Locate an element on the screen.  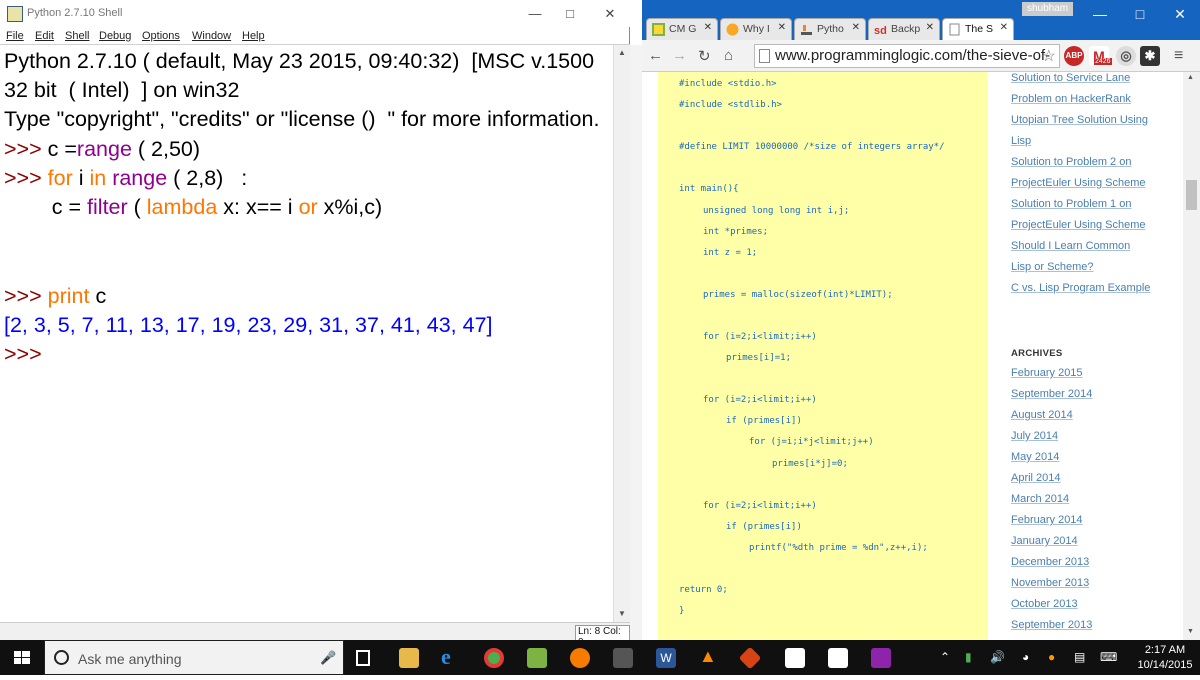
clock: 2:17 AM 10/14/2015 is located at coordinates (1165, 658).